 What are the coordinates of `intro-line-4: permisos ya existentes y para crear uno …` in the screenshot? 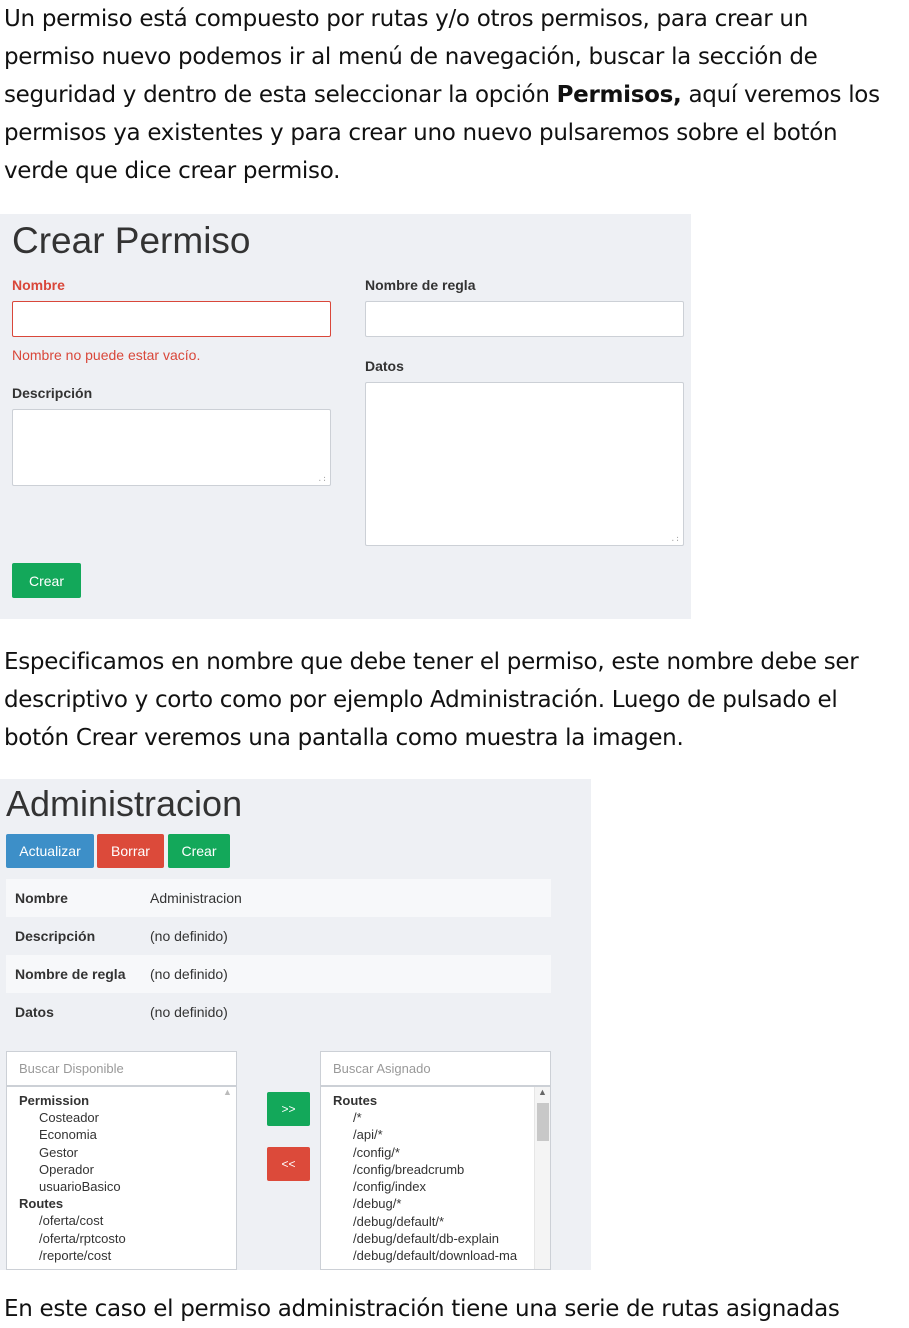 It's located at (421, 133).